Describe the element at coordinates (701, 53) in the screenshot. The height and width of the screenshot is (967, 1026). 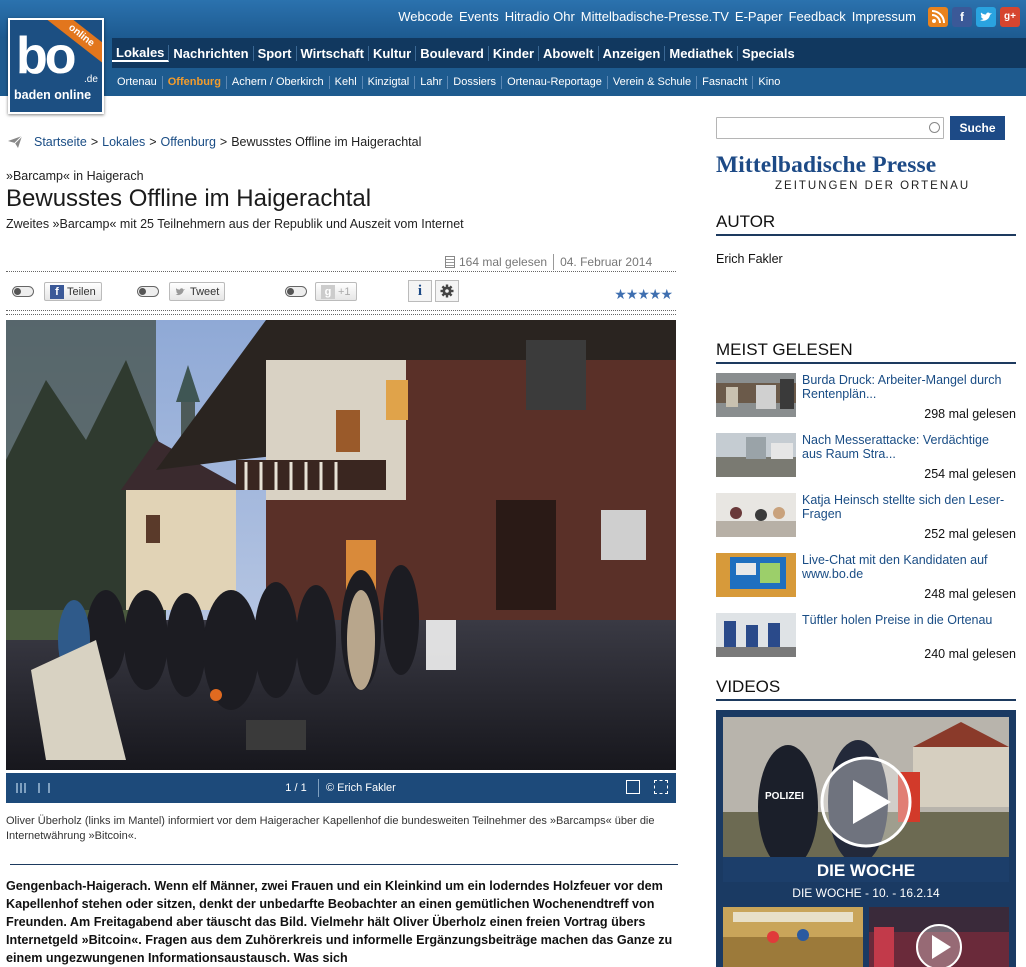
I see `nav-mediathek: Mediathek` at that location.